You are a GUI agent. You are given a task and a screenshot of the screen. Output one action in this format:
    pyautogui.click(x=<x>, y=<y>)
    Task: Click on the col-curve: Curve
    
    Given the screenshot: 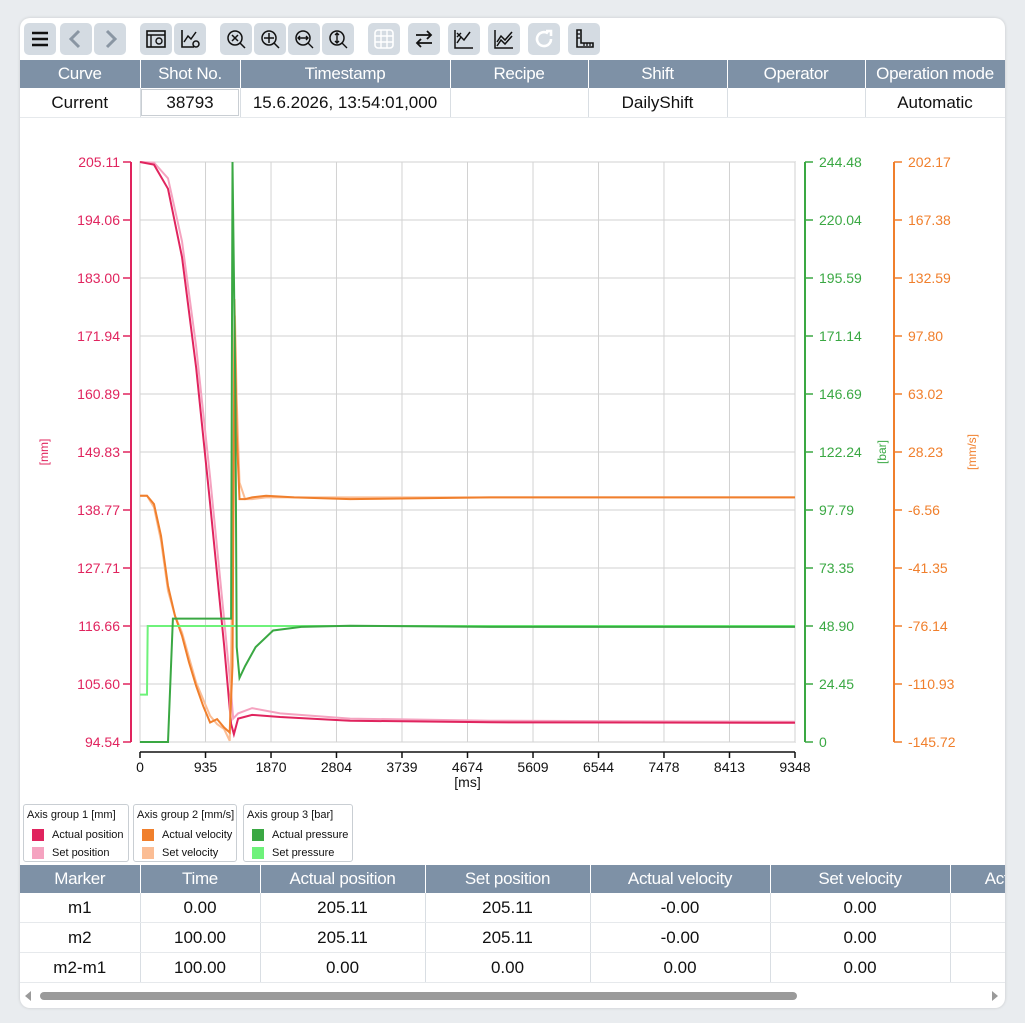 What is the action you would take?
    pyautogui.click(x=80, y=74)
    